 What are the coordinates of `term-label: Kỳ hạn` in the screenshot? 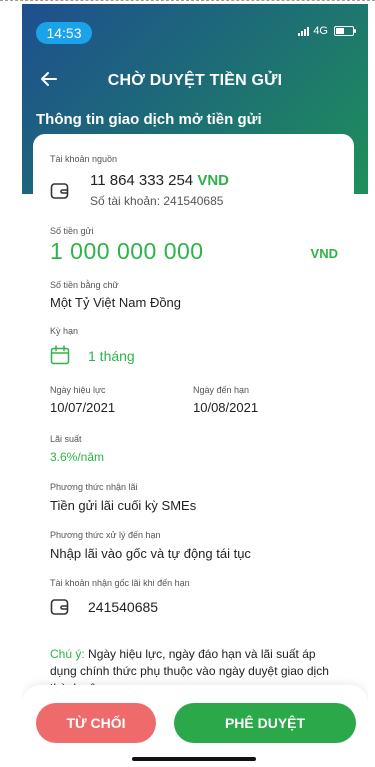 It's located at (64, 331).